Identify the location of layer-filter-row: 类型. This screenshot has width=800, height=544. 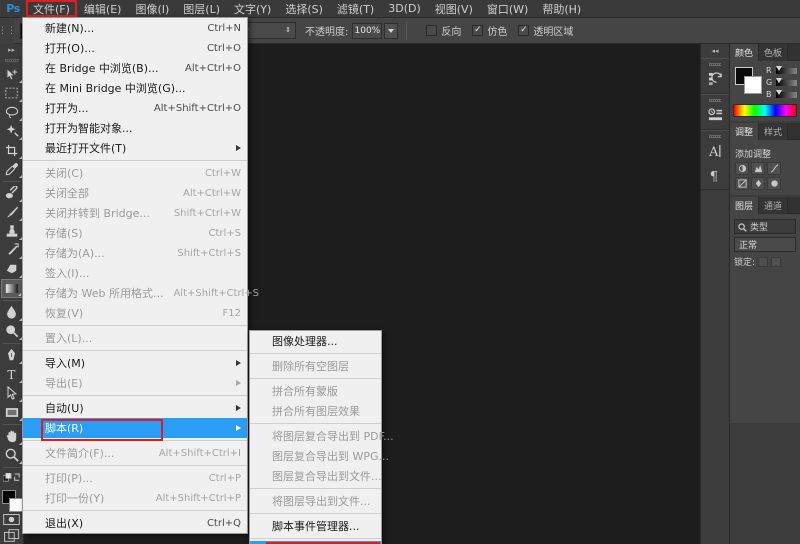
(765, 226).